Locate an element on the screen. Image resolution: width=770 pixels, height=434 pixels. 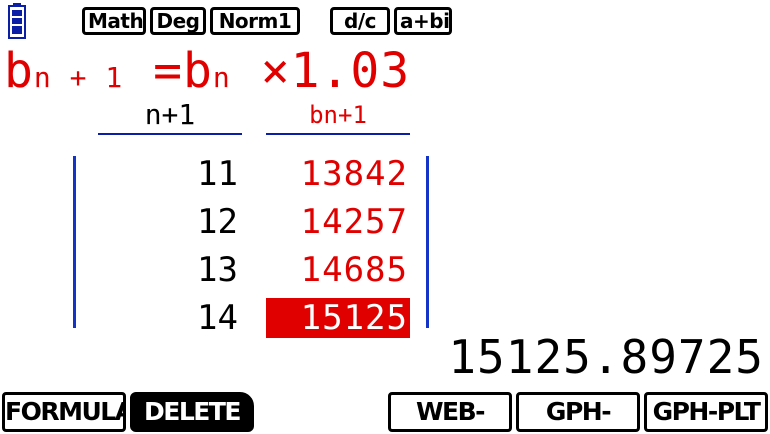
header-underline-n is located at coordinates (170, 134).